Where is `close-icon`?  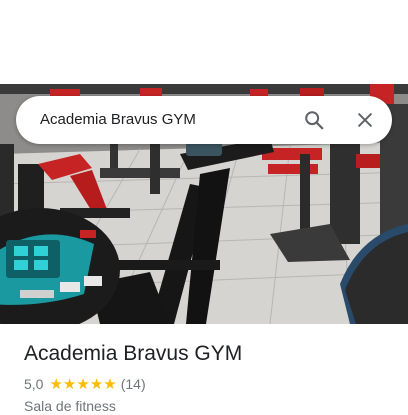 close-icon is located at coordinates (365, 120).